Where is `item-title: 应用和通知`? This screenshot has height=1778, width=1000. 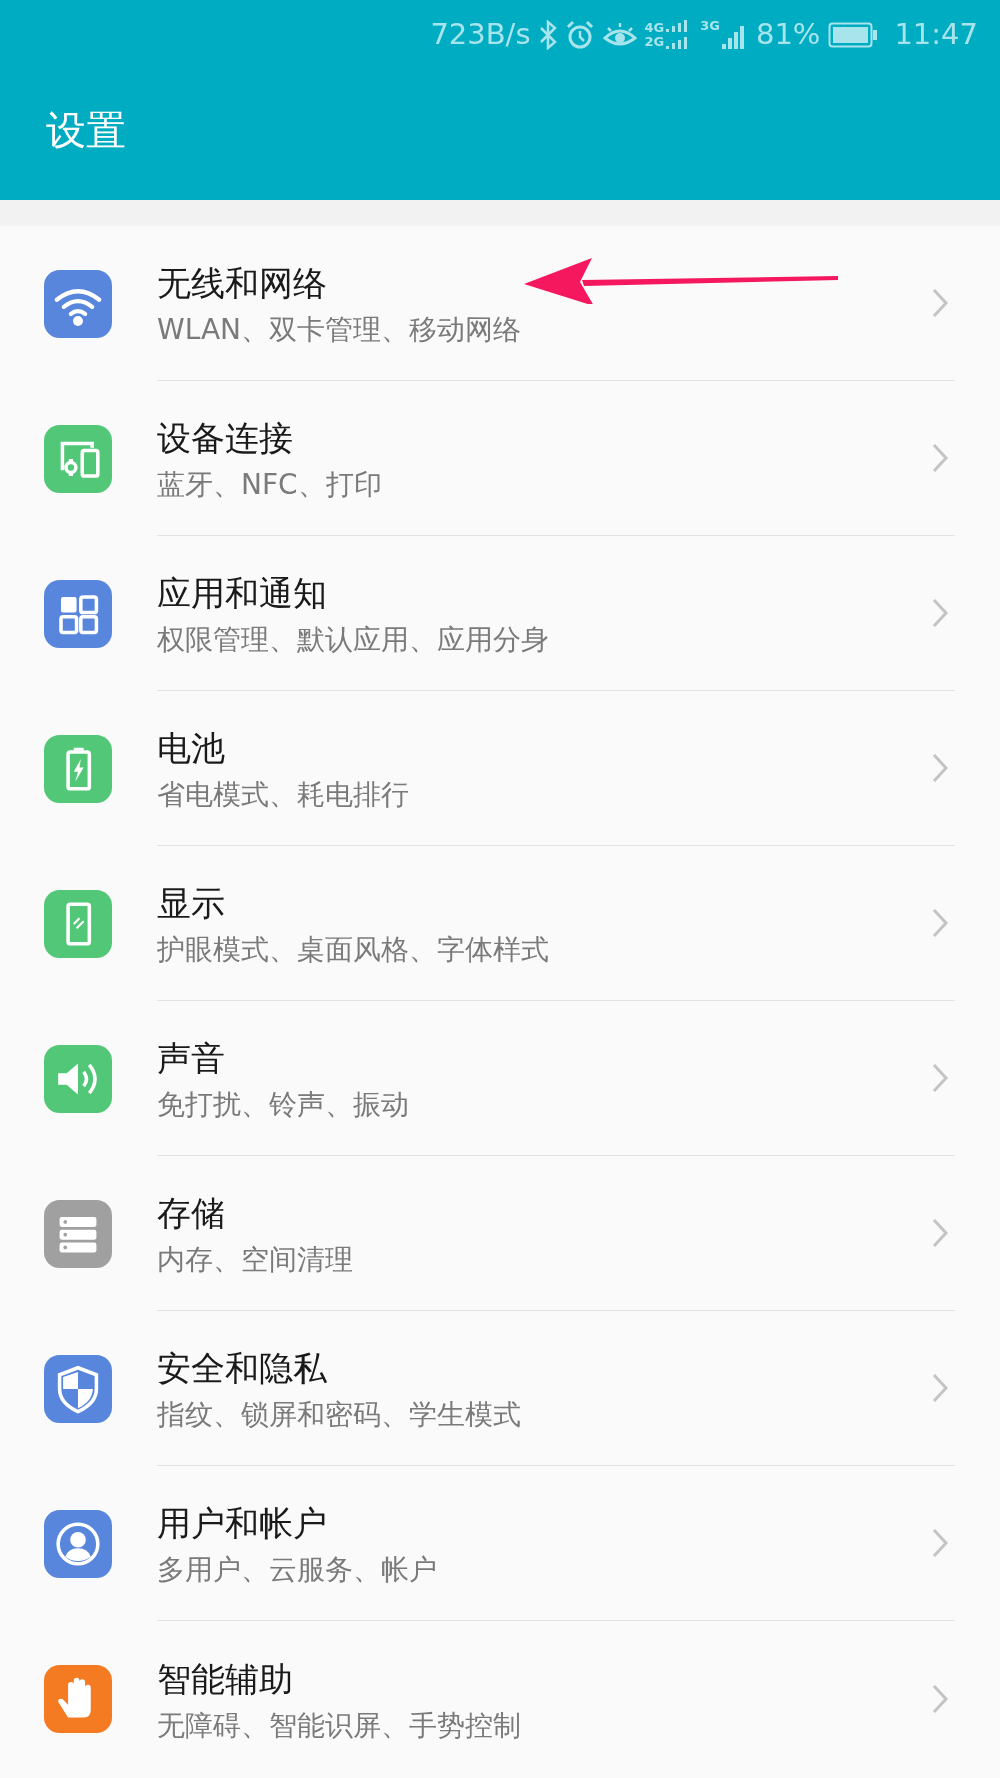
item-title: 应用和通知 is located at coordinates (242, 593).